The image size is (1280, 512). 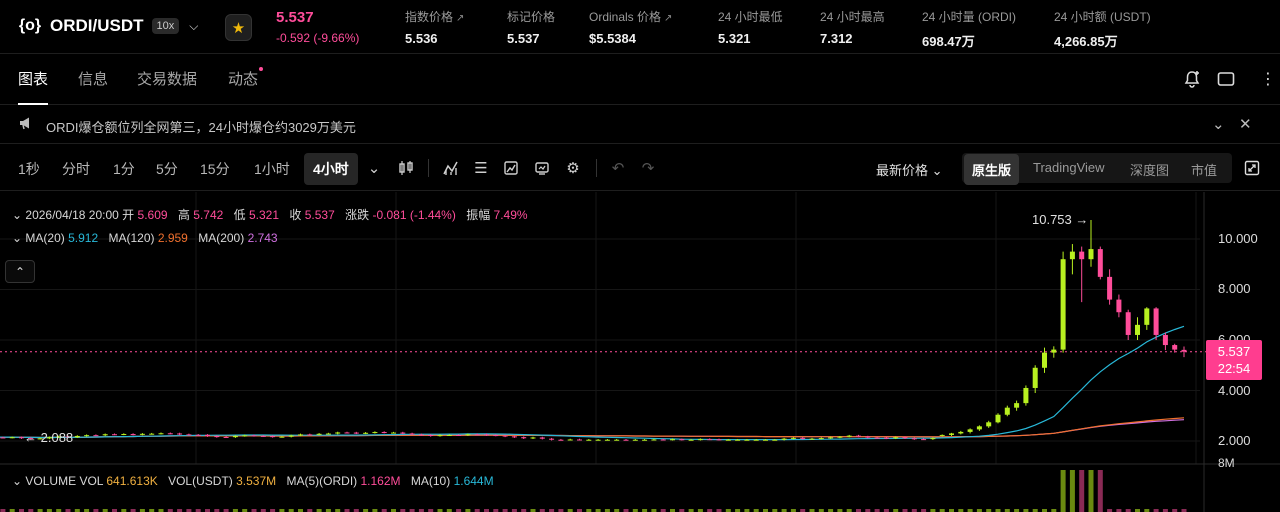 I want to click on close-label: 收, so click(x=295, y=215).